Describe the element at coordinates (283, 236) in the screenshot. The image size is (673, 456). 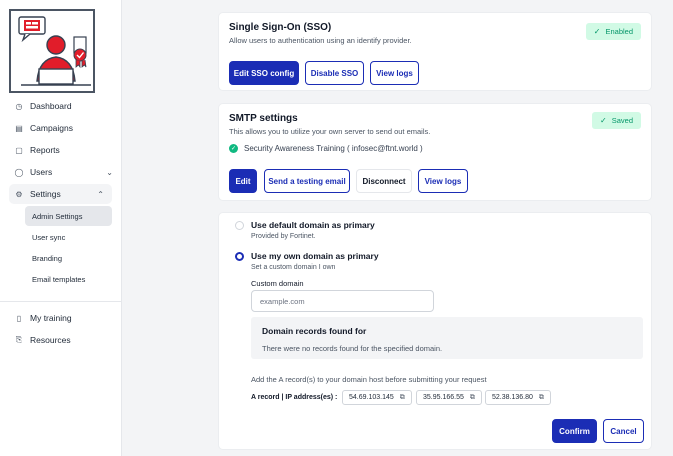
I see `radio-description: Provided by Fortinet.` at that location.